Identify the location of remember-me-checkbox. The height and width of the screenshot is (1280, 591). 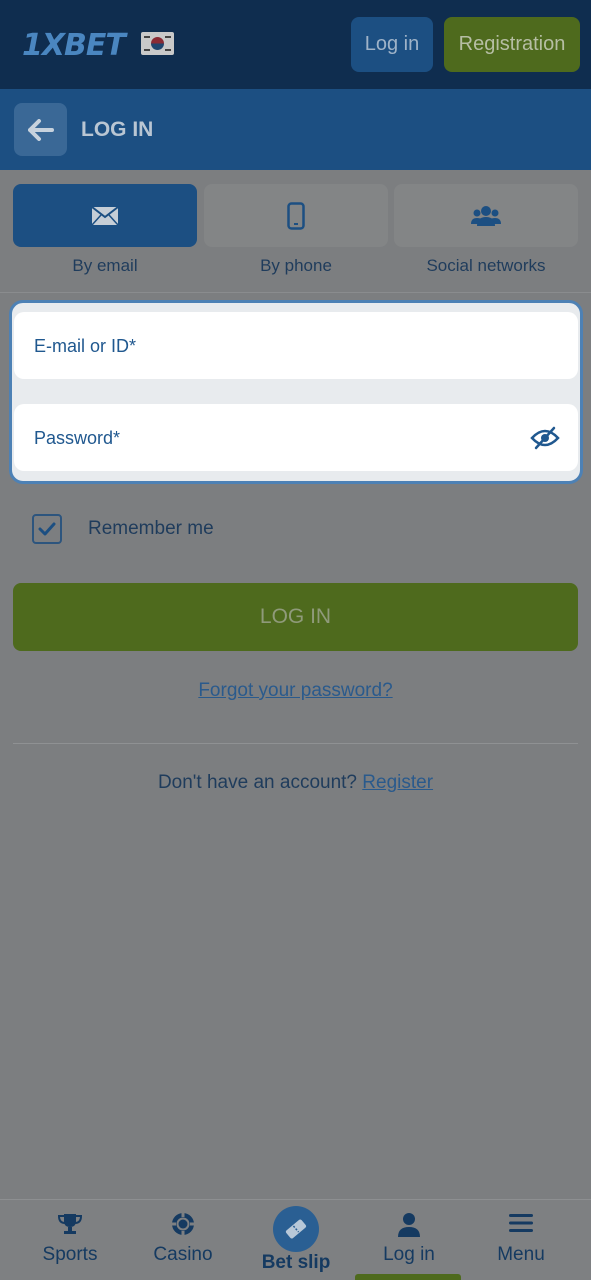
(47, 529).